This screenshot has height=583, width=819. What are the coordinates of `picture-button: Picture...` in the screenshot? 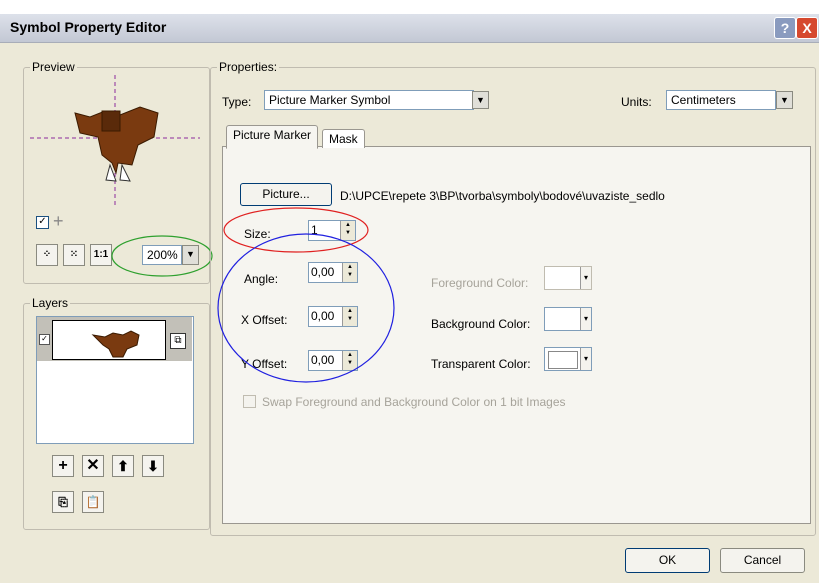 It's located at (286, 194).